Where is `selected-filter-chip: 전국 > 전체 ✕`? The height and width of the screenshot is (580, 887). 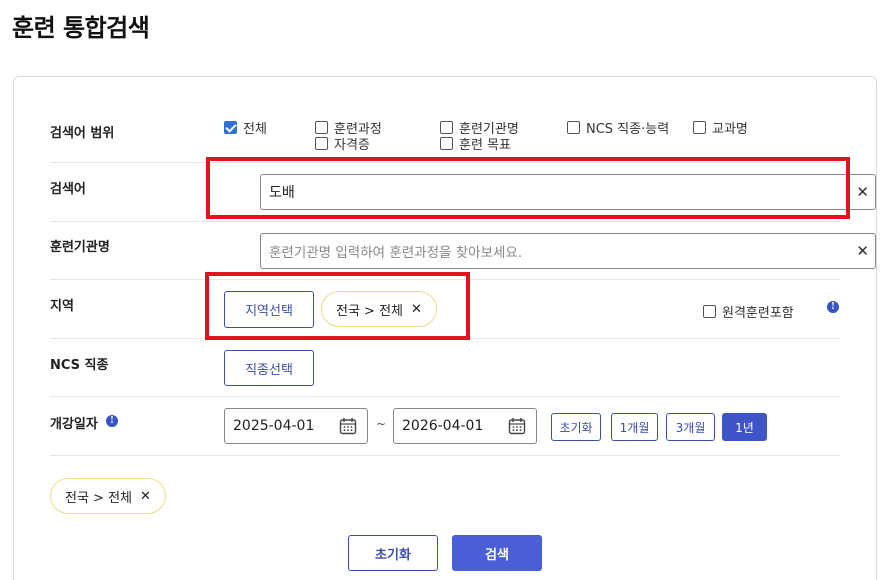 selected-filter-chip: 전국 > 전체 ✕ is located at coordinates (108, 496).